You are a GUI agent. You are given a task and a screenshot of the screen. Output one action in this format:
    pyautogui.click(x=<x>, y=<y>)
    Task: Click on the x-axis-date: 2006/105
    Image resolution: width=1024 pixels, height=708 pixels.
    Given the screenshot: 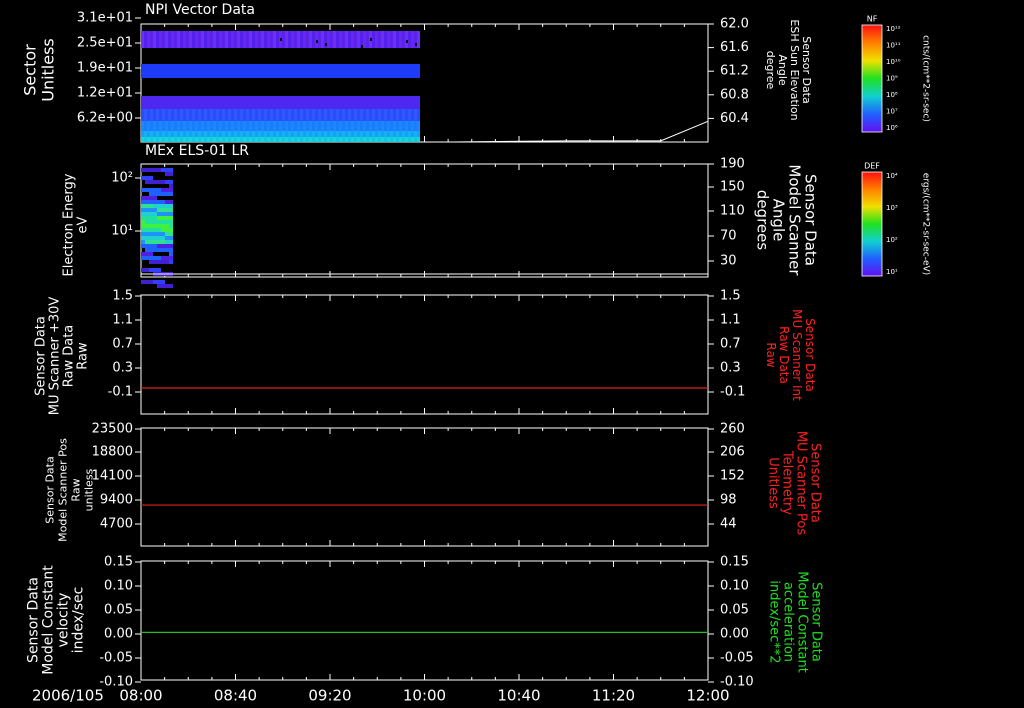 What is the action you would take?
    pyautogui.click(x=68, y=696)
    